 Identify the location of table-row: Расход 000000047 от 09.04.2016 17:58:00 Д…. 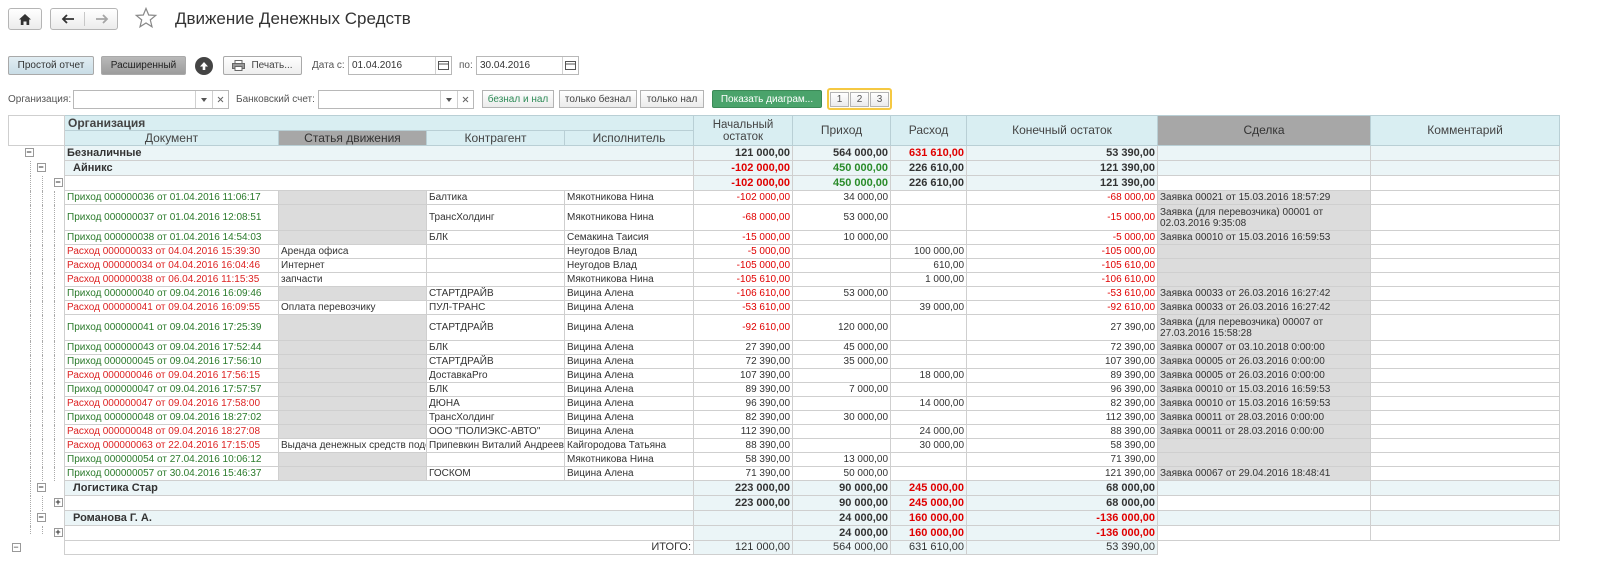
(784, 403).